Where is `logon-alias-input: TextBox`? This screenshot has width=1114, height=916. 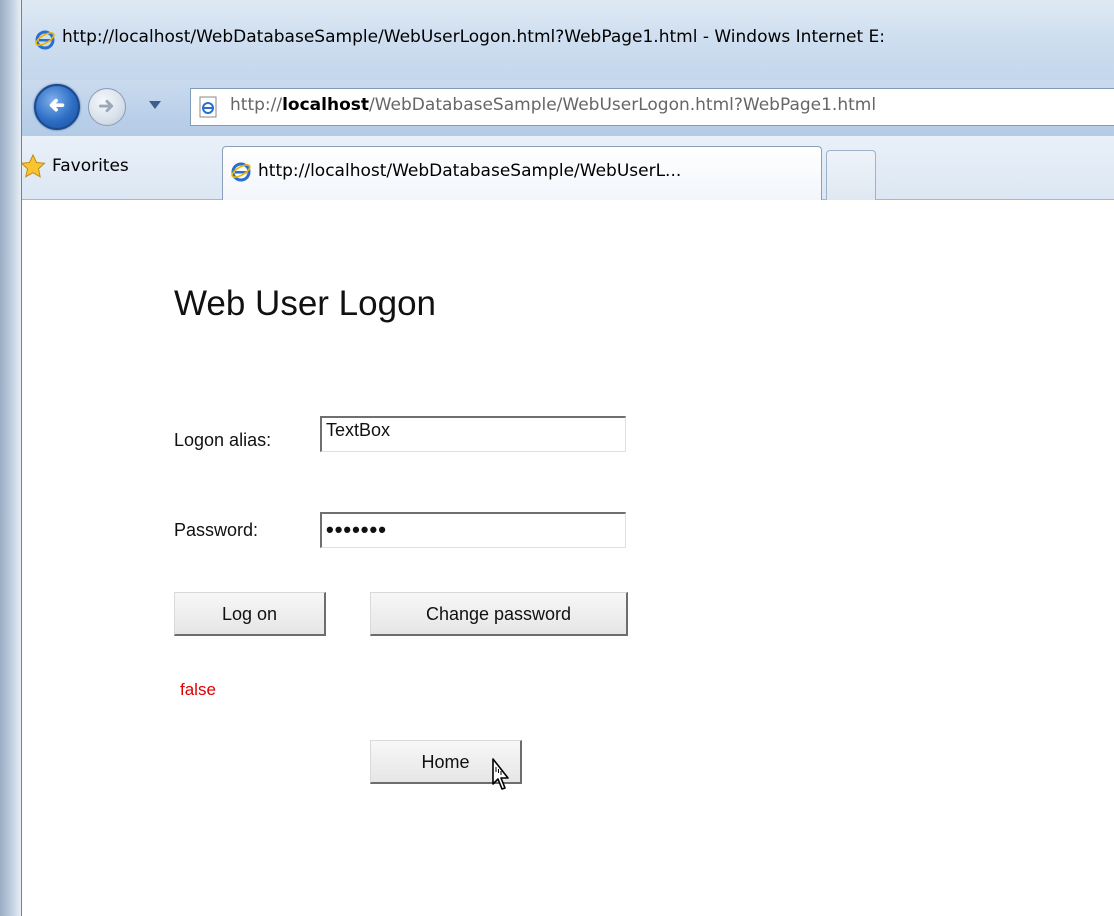
logon-alias-input: TextBox is located at coordinates (473, 434).